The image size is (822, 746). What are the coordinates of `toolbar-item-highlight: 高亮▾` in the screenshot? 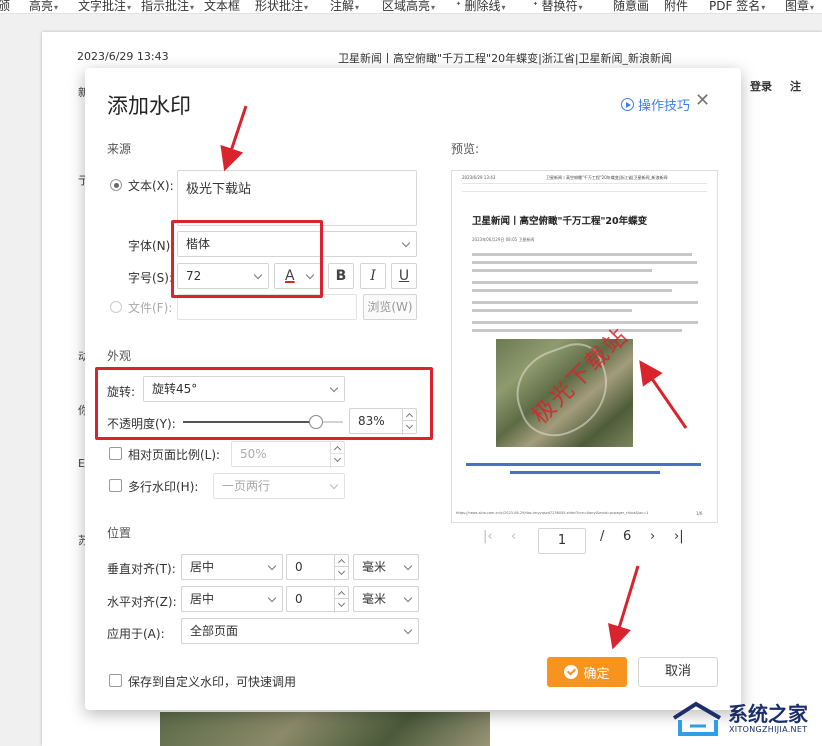 It's located at (43, 6).